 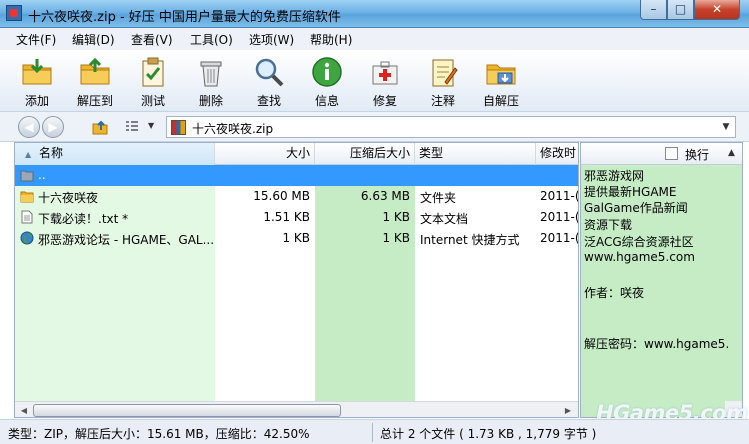 I want to click on scroll-left-icon: ◀, so click(x=24, y=410).